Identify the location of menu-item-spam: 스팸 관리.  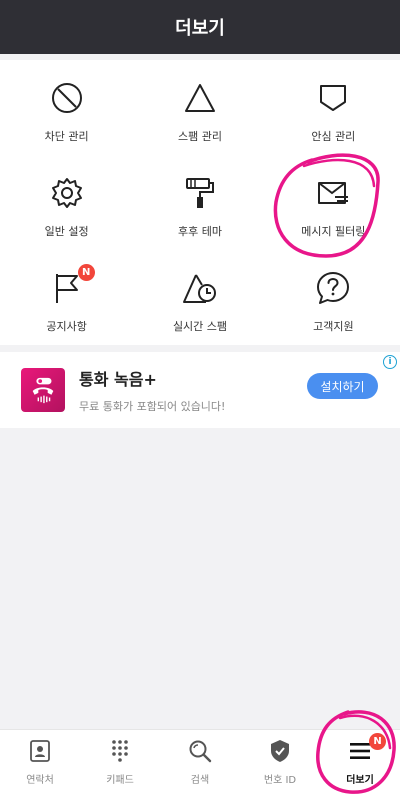
(199, 107).